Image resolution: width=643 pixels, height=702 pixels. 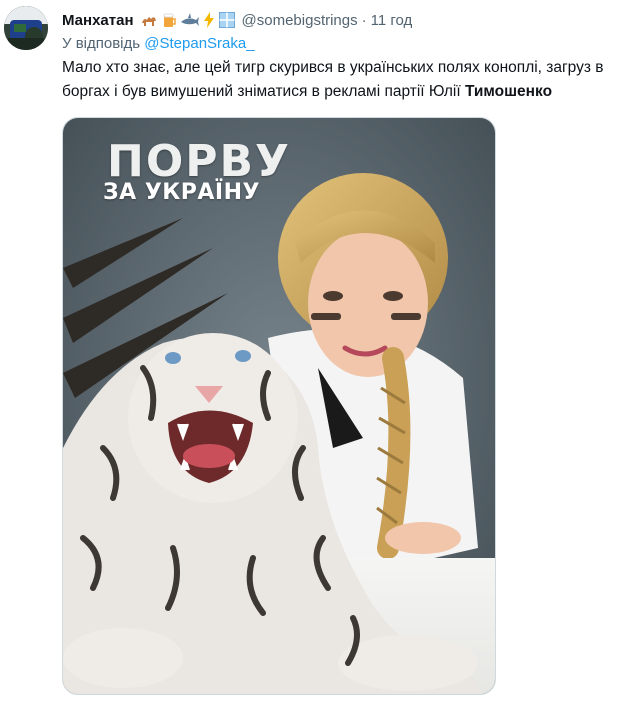 I want to click on display-name: Манхатан, so click(x=98, y=20).